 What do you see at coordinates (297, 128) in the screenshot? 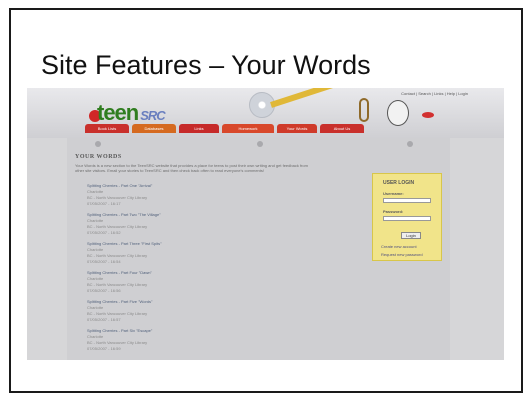
I see `nav-tab: Your Words` at bounding box center [297, 128].